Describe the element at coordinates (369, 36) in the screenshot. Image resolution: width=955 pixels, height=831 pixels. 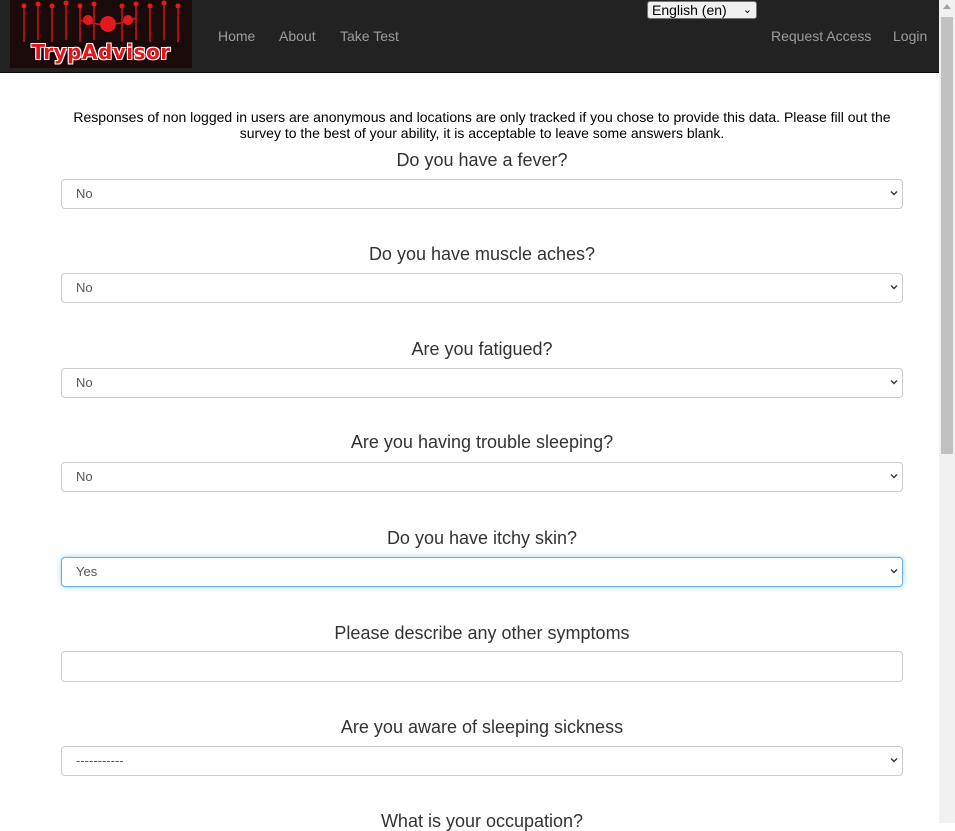
I see `nav-take-test-link: Take Test` at that location.